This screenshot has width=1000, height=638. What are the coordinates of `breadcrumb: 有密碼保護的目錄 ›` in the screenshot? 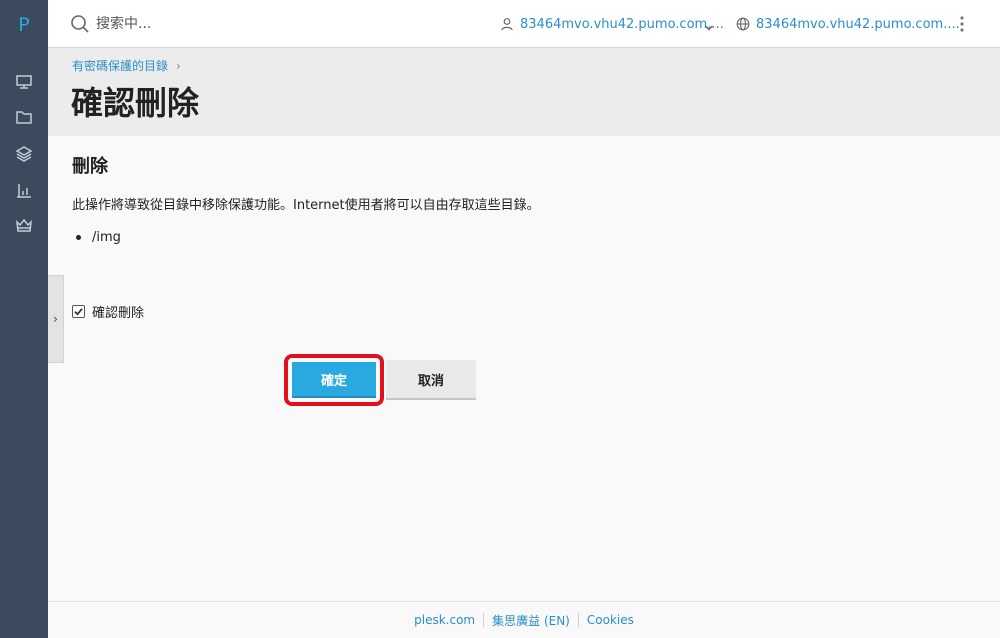 It's located at (126, 65).